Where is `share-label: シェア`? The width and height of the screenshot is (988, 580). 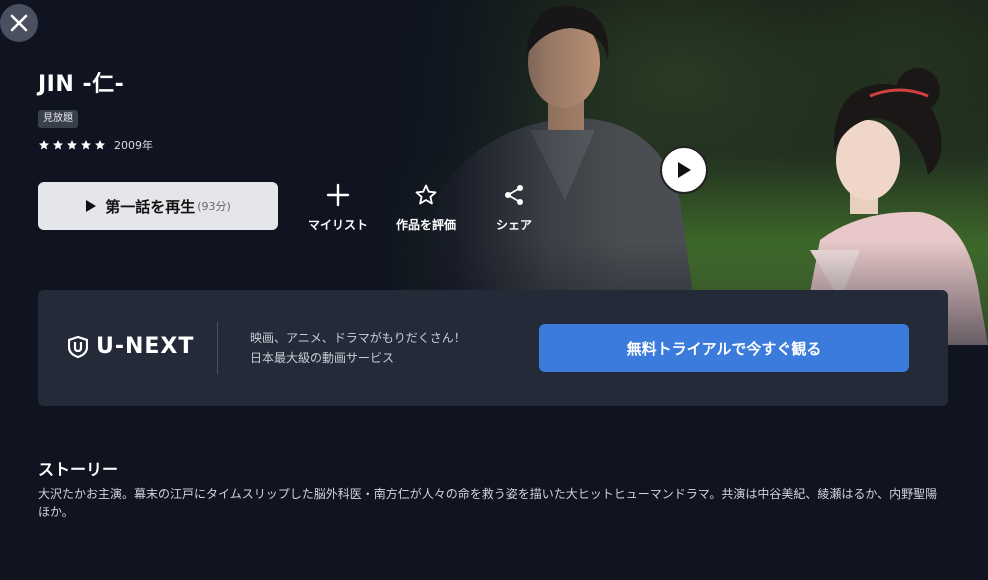
share-label: シェア is located at coordinates (513, 225).